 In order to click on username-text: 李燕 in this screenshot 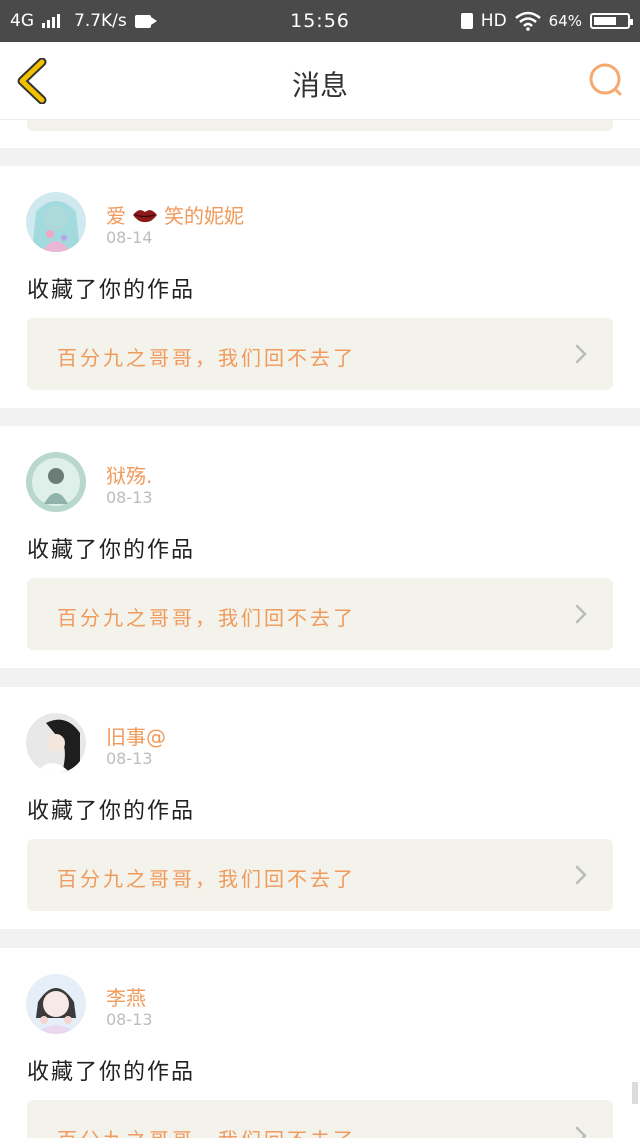, I will do `click(126, 998)`.